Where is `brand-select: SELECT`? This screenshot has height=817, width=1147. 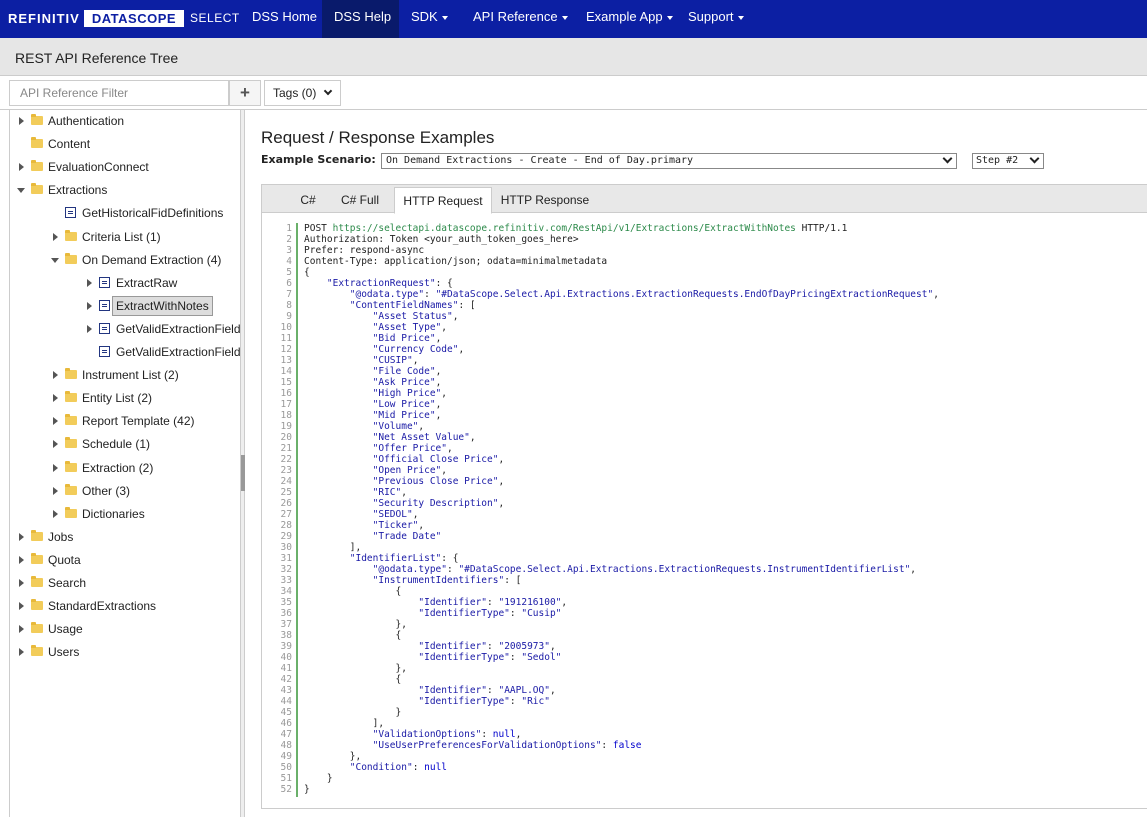
brand-select: SELECT is located at coordinates (215, 18).